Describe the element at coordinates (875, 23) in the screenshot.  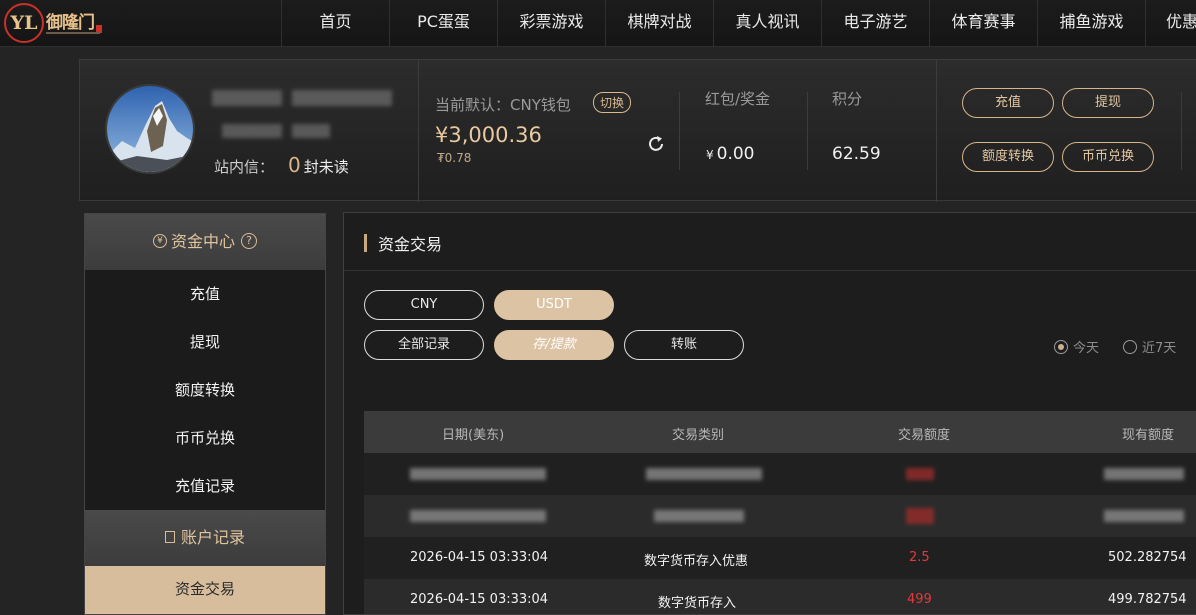
I see `nav-item-slots: 电子游艺` at that location.